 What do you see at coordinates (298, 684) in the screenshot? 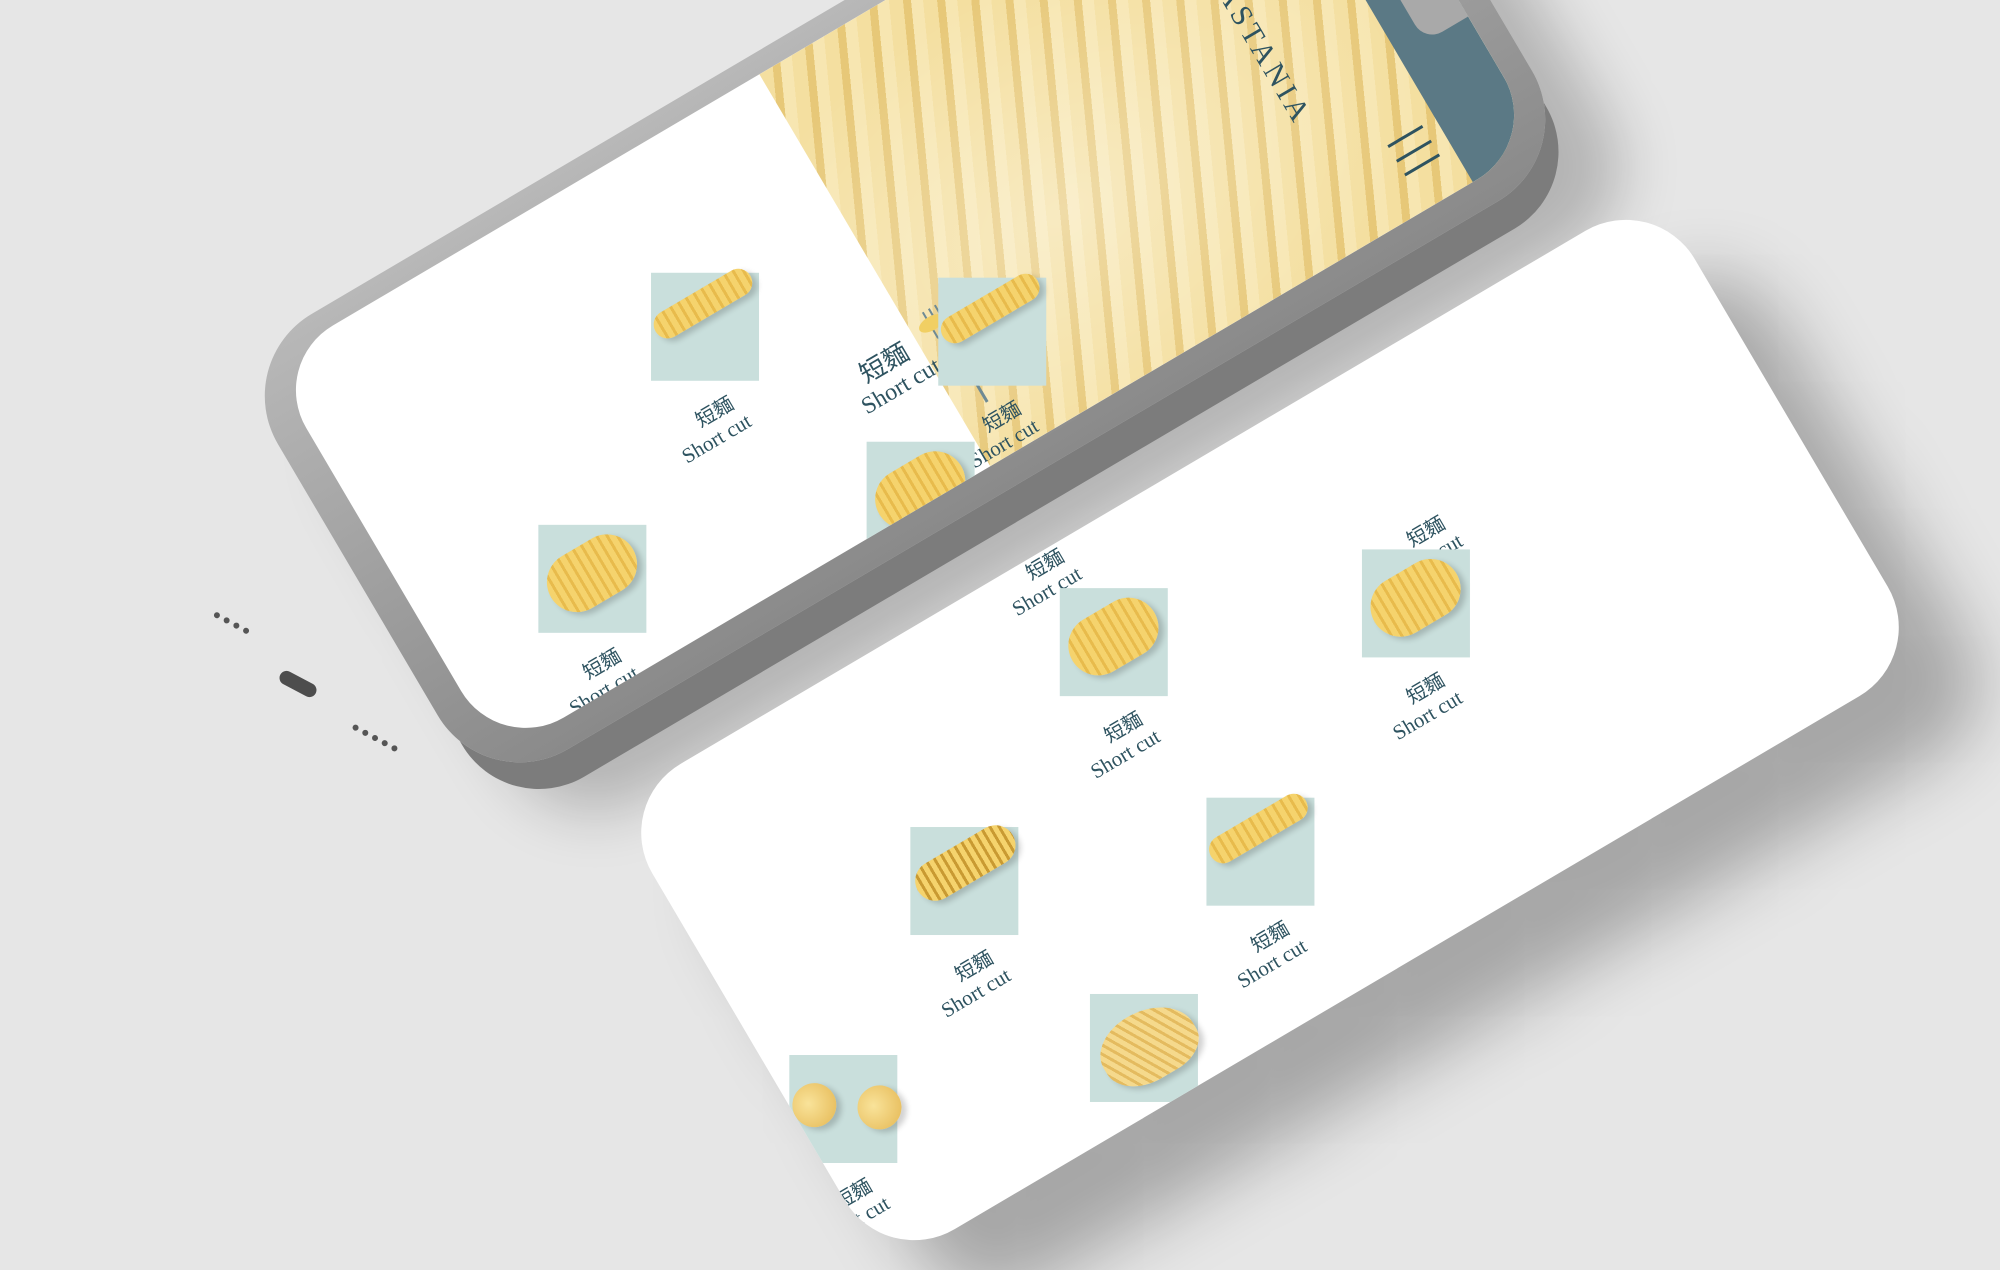
I see `phone-charging-port` at bounding box center [298, 684].